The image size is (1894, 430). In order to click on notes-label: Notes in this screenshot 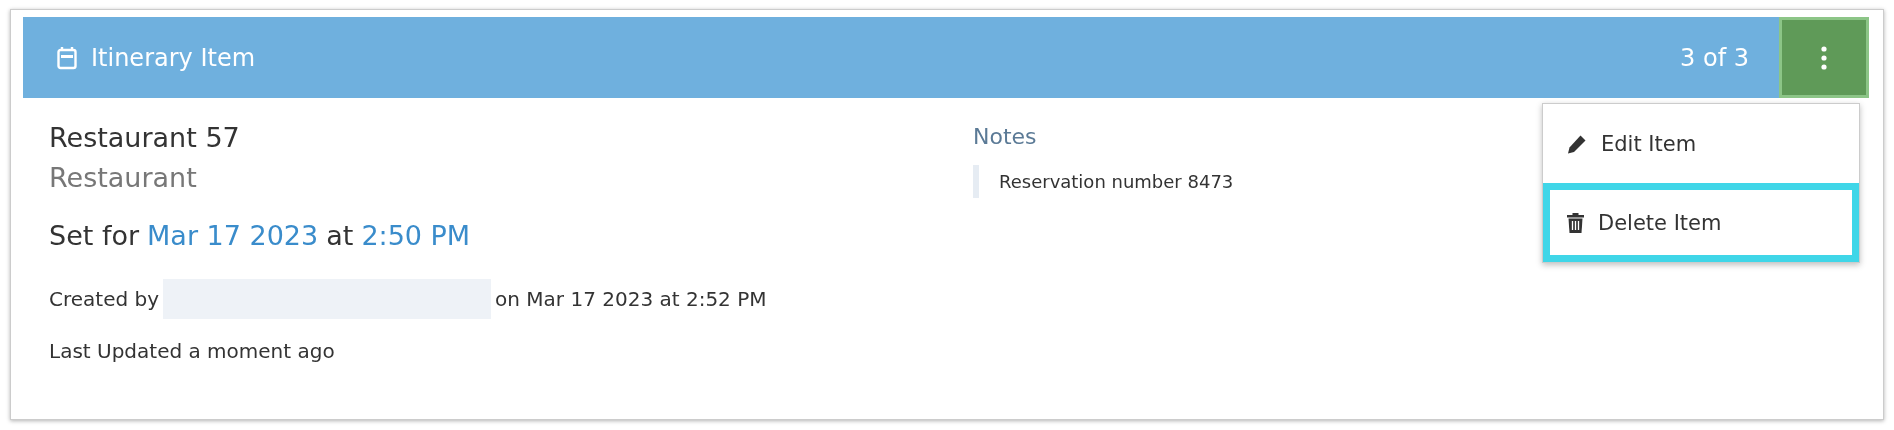, I will do `click(1005, 136)`.